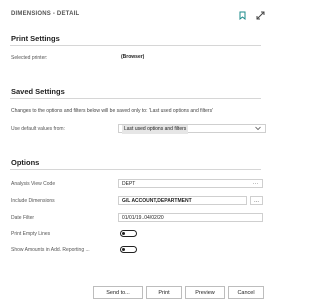  I want to click on include-dimensions-value: G/L ACCOUNT,DEPARTMENT, so click(157, 201).